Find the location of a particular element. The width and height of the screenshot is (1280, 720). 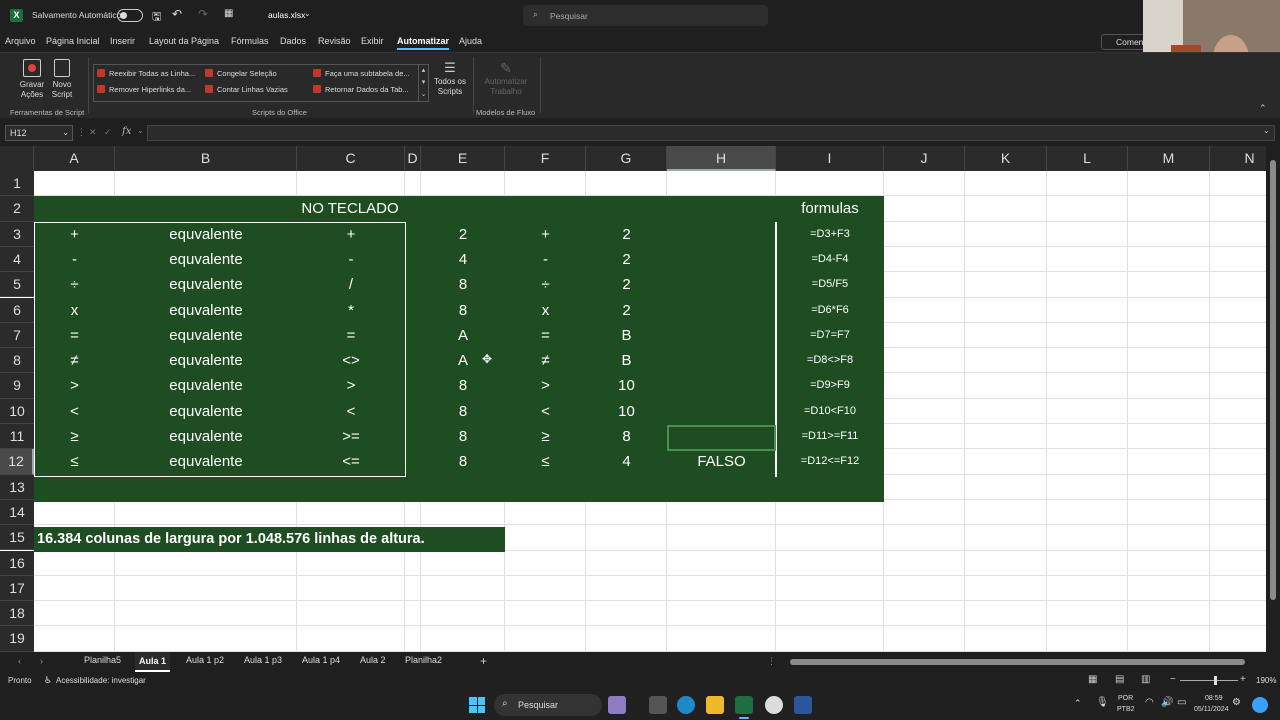

column-header-e: E is located at coordinates (463, 158).